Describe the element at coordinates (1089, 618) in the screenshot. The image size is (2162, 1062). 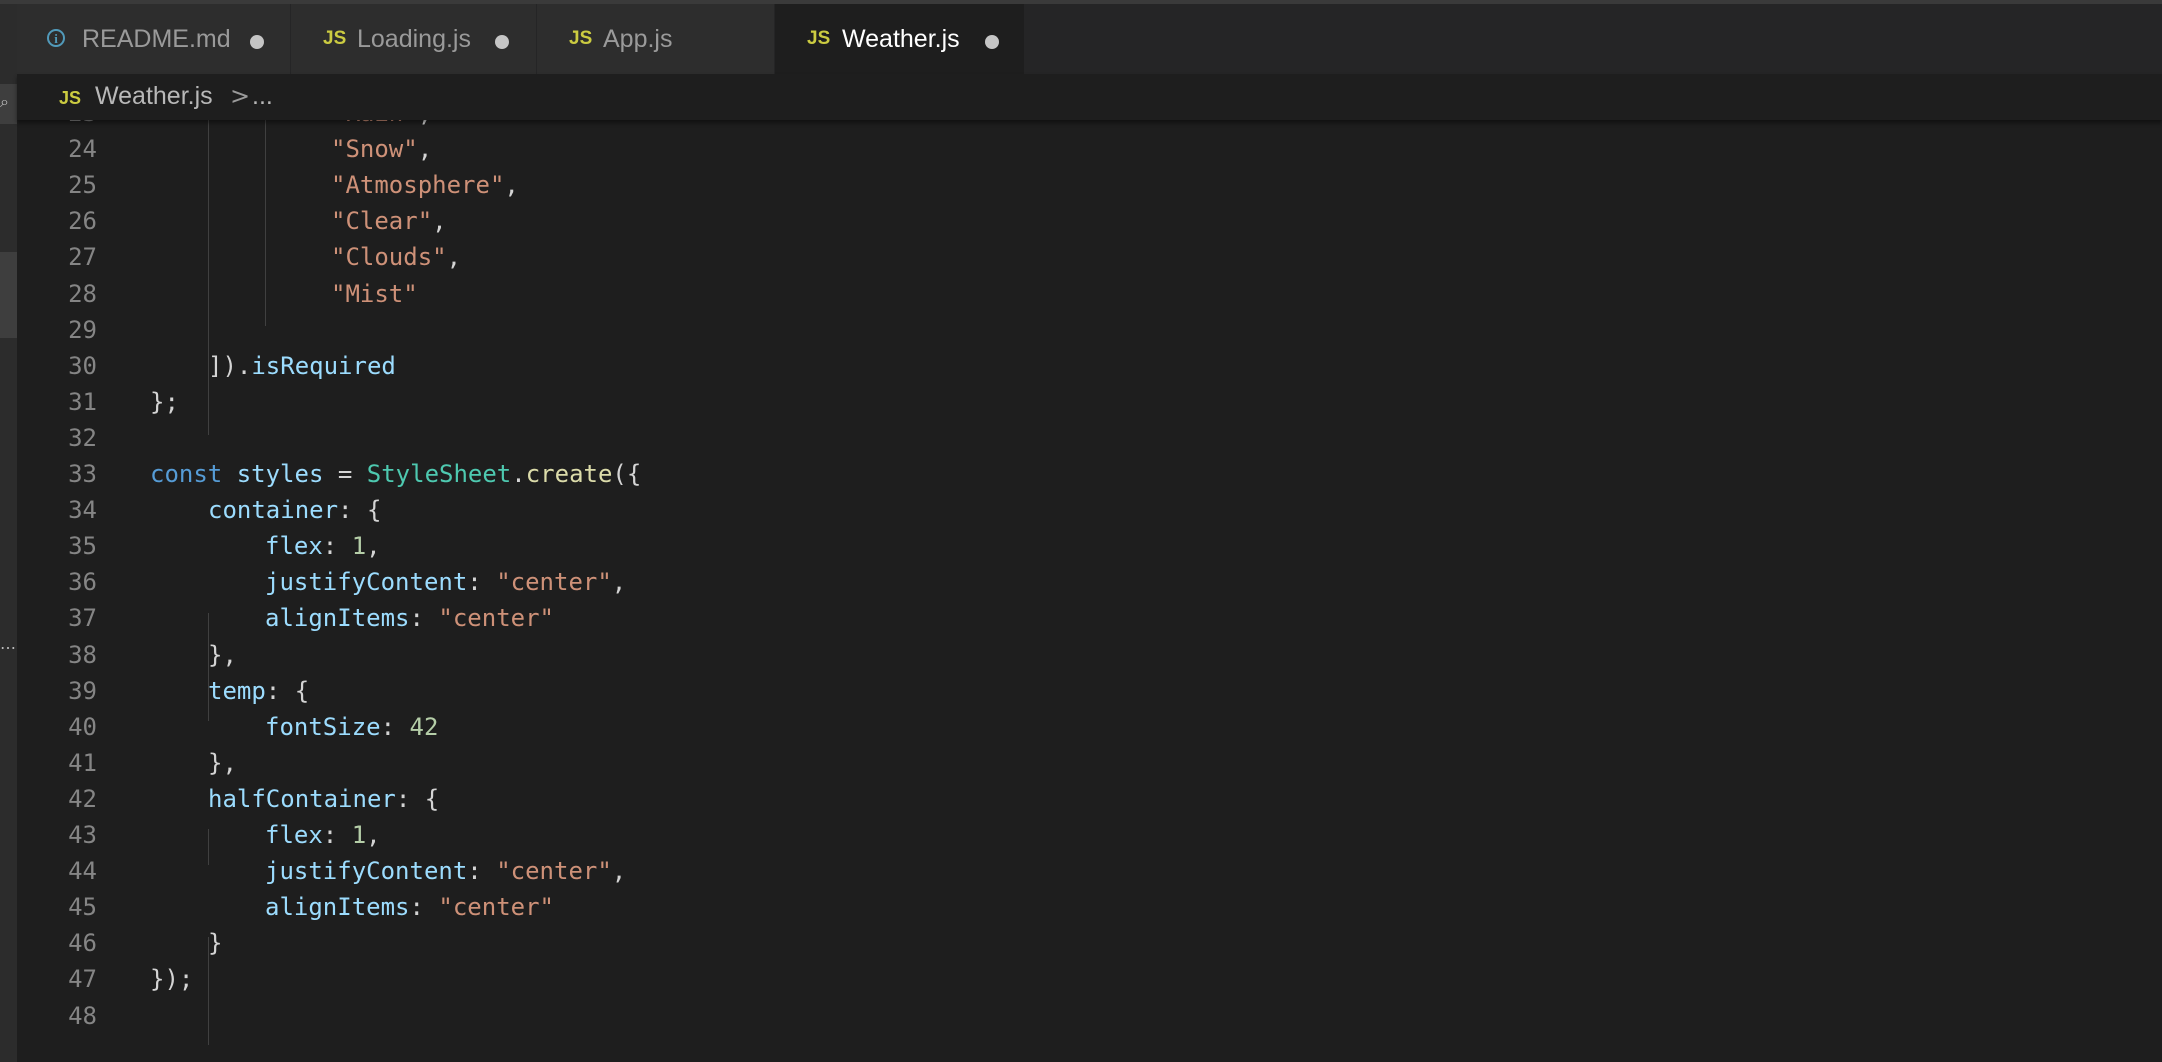
I see `code-line: 37 alignItems: "center"` at that location.